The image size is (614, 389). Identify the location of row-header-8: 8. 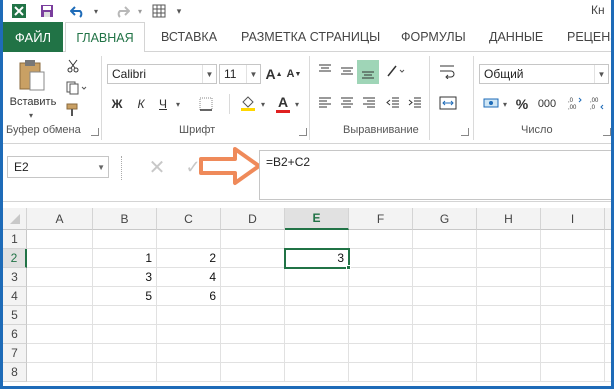
(15, 372).